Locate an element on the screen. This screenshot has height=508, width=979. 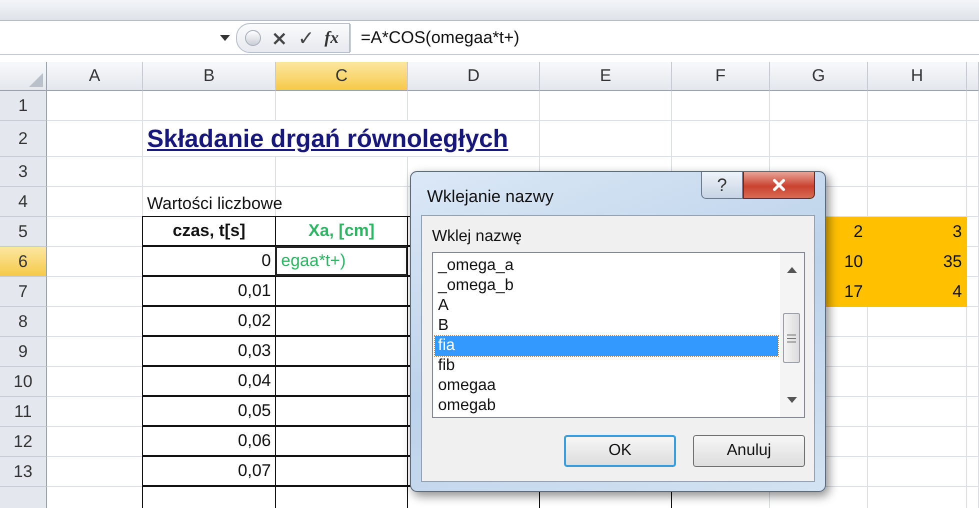
list-item: _omega_a is located at coordinates (606, 266).